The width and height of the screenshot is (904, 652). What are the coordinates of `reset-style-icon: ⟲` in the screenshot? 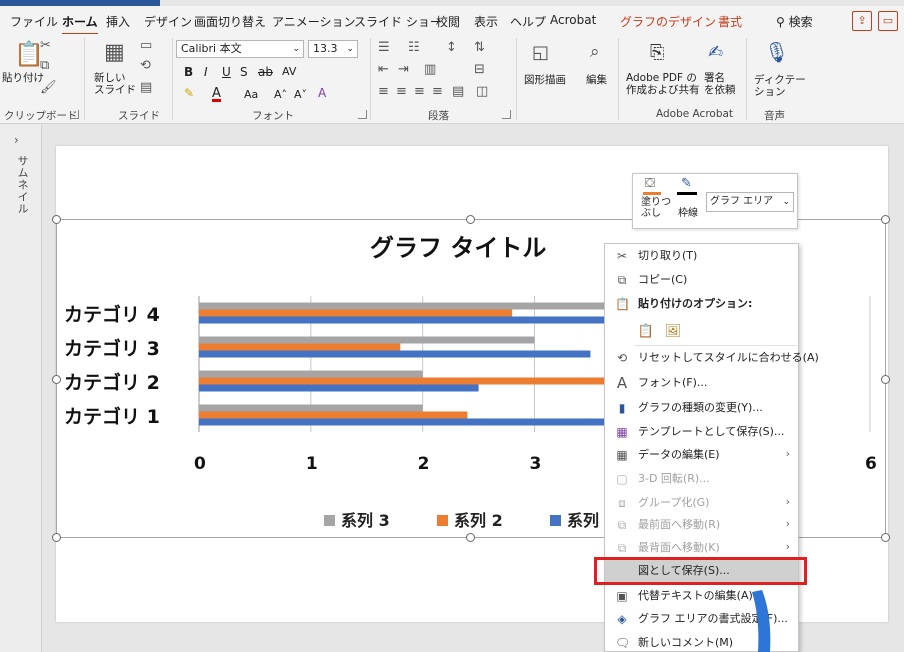 It's located at (622, 358).